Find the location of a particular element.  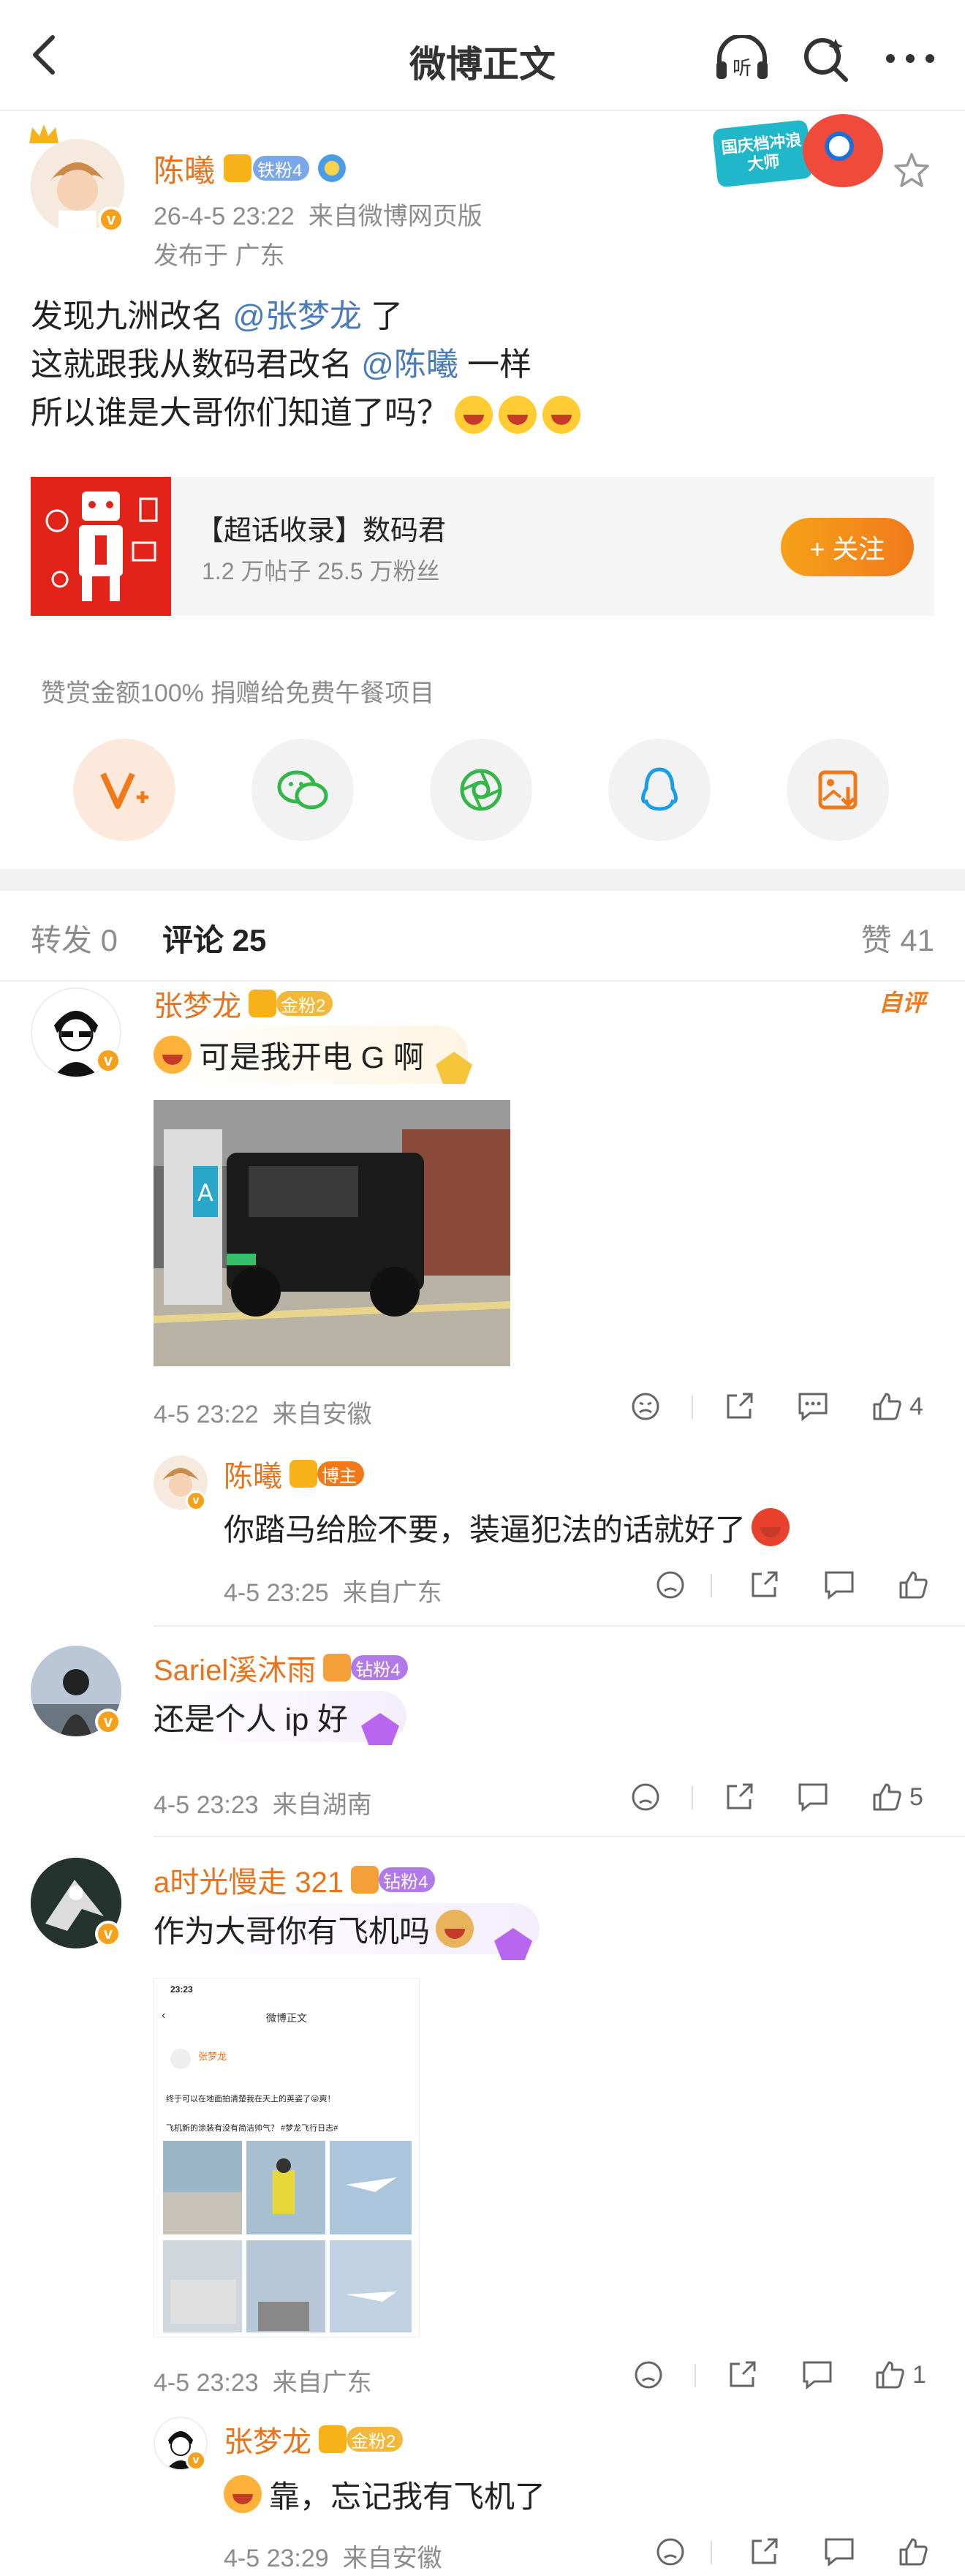

reward-button is located at coordinates (124, 790).